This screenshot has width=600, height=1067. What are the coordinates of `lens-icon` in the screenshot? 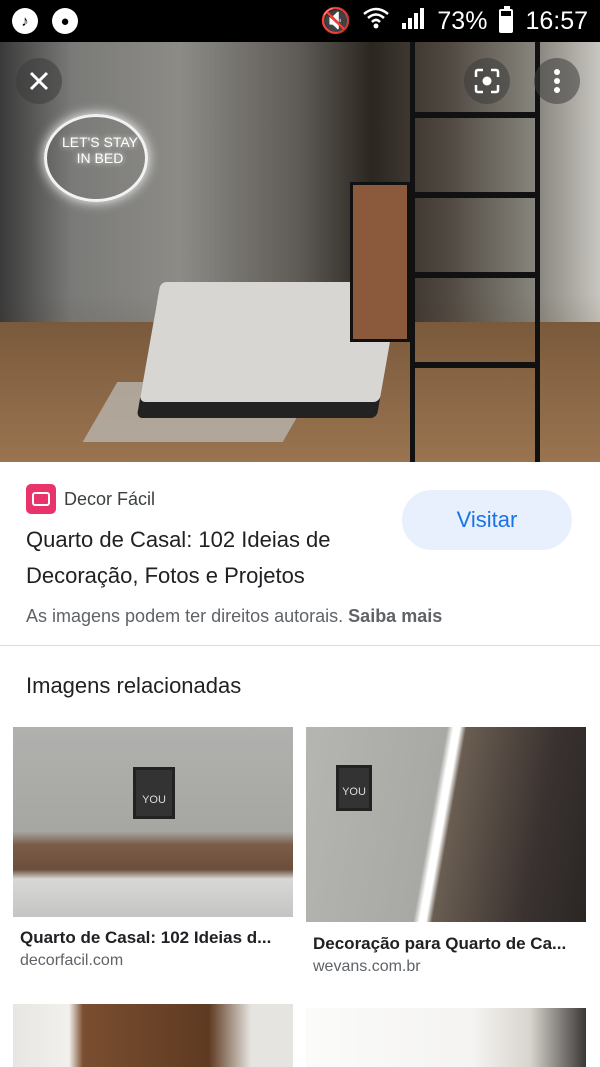 It's located at (487, 81).